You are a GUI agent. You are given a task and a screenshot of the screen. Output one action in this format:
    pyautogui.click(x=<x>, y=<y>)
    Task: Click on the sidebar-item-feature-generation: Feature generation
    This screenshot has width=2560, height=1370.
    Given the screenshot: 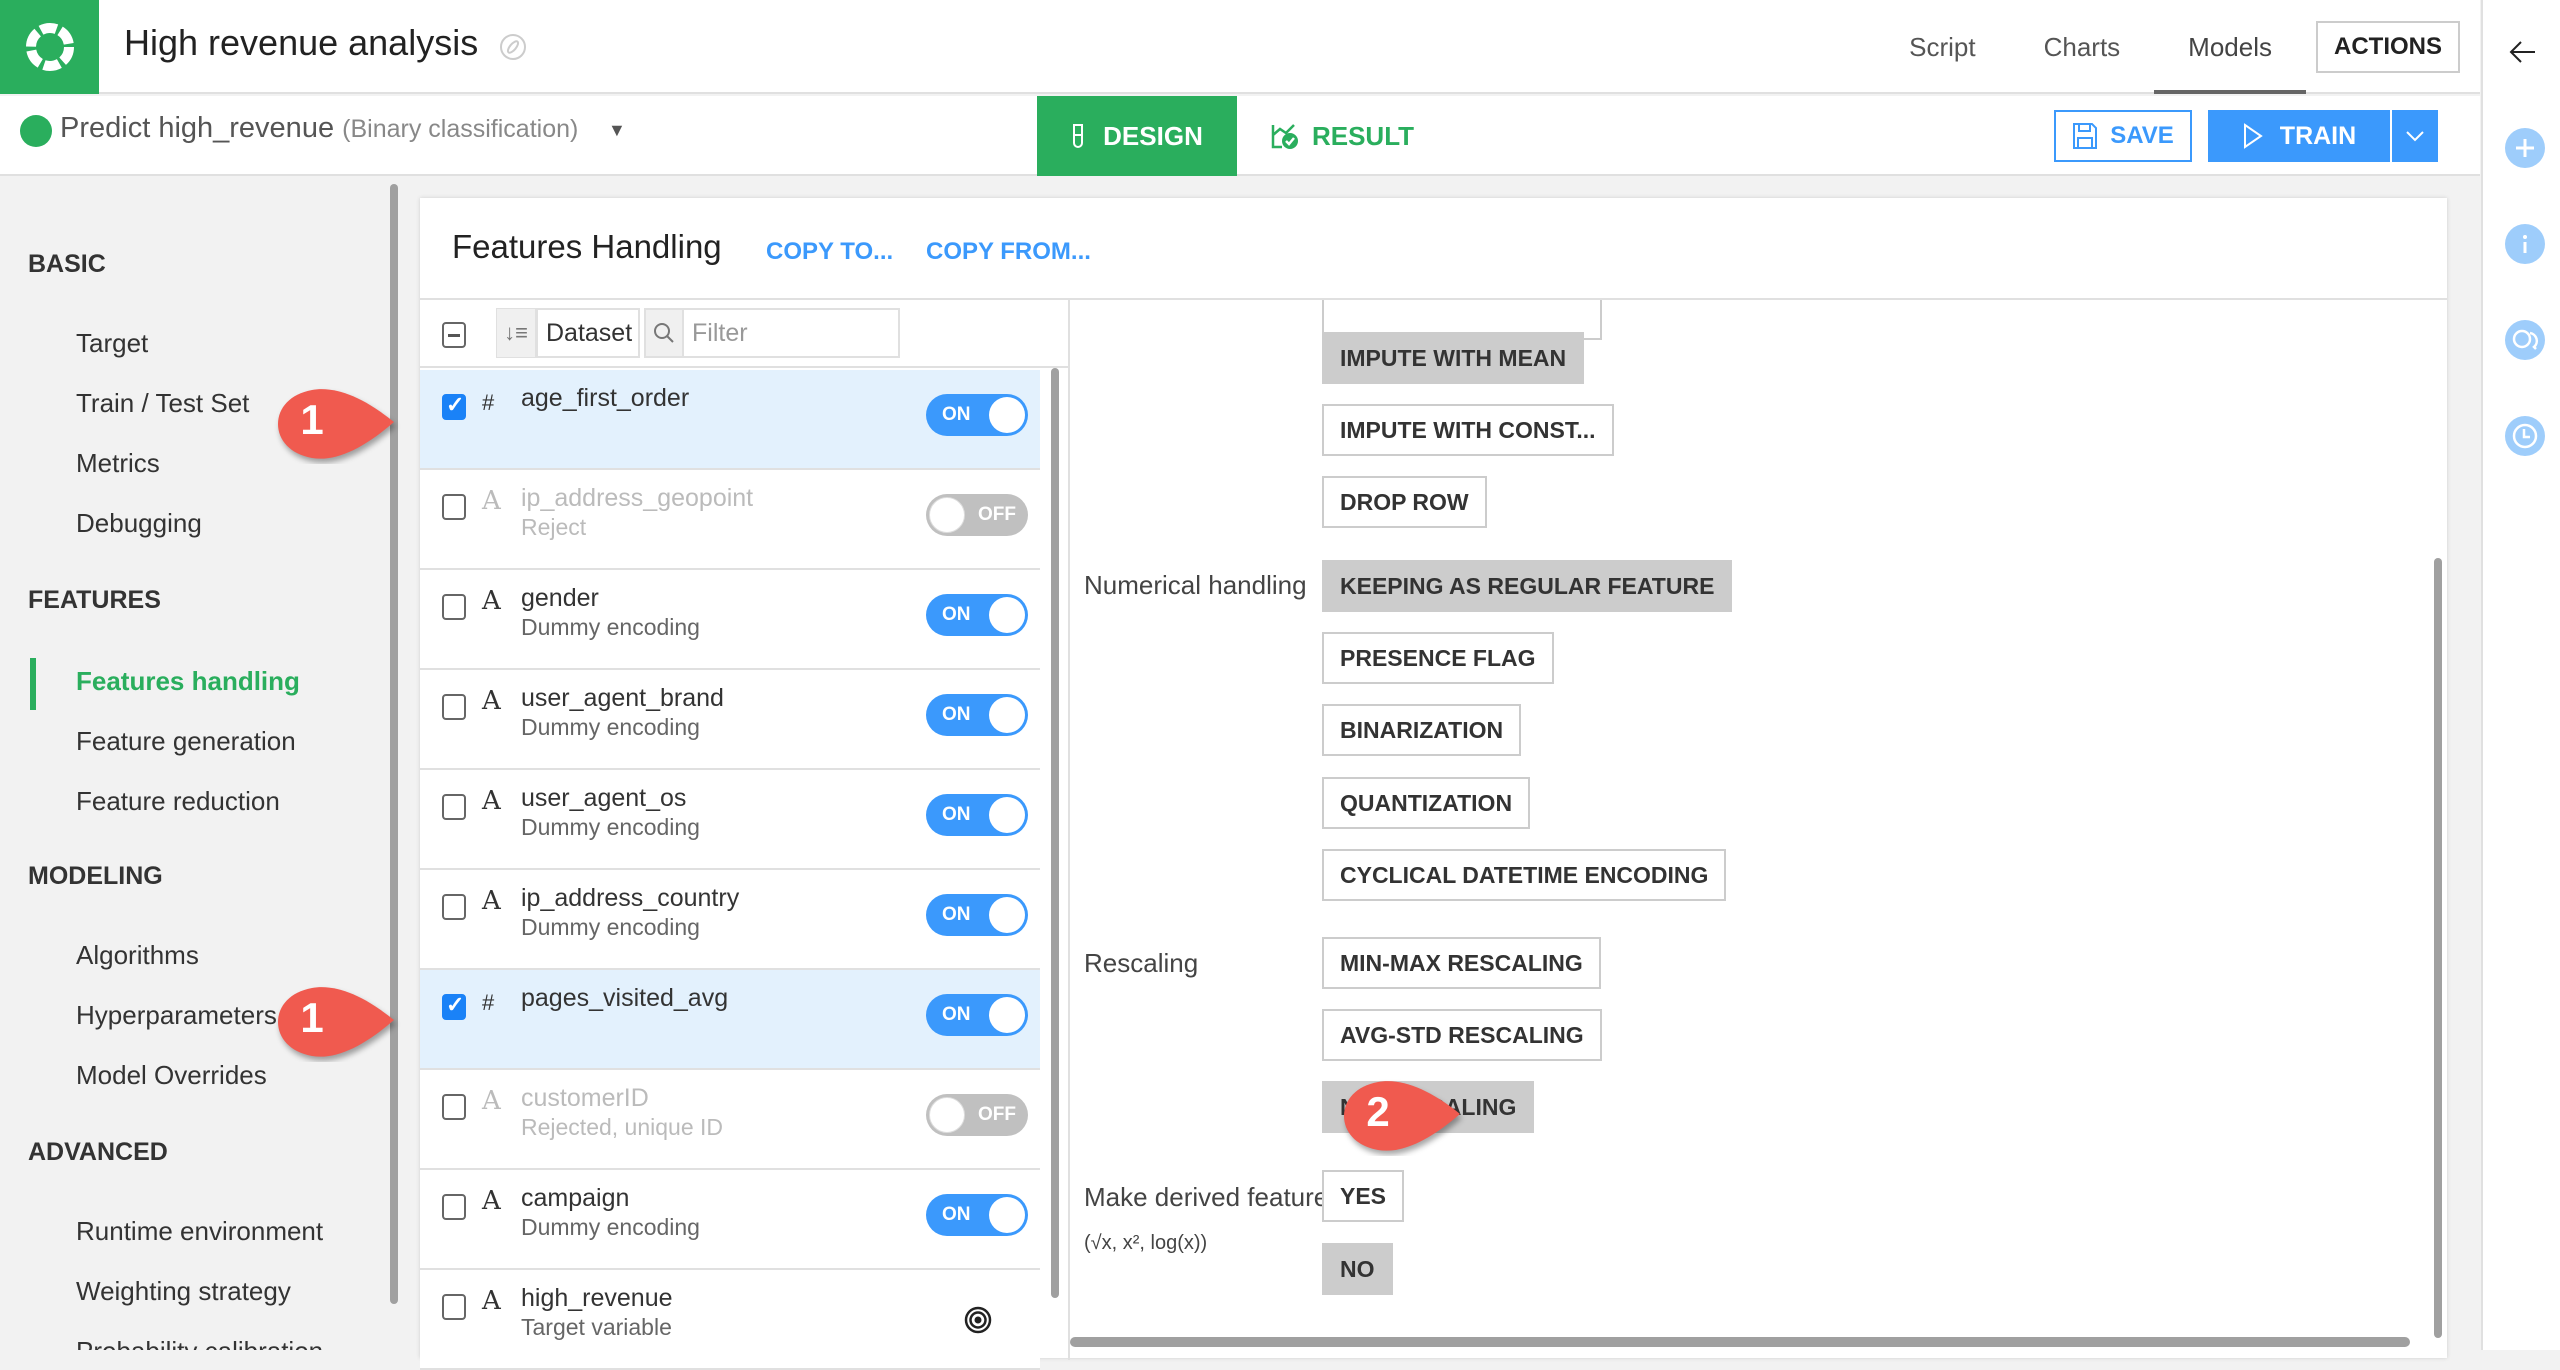 What is the action you would take?
    pyautogui.click(x=186, y=741)
    